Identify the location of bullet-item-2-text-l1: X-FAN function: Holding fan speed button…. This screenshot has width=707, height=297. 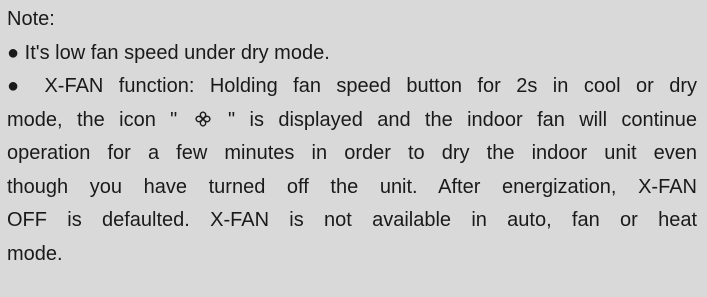
(370, 86).